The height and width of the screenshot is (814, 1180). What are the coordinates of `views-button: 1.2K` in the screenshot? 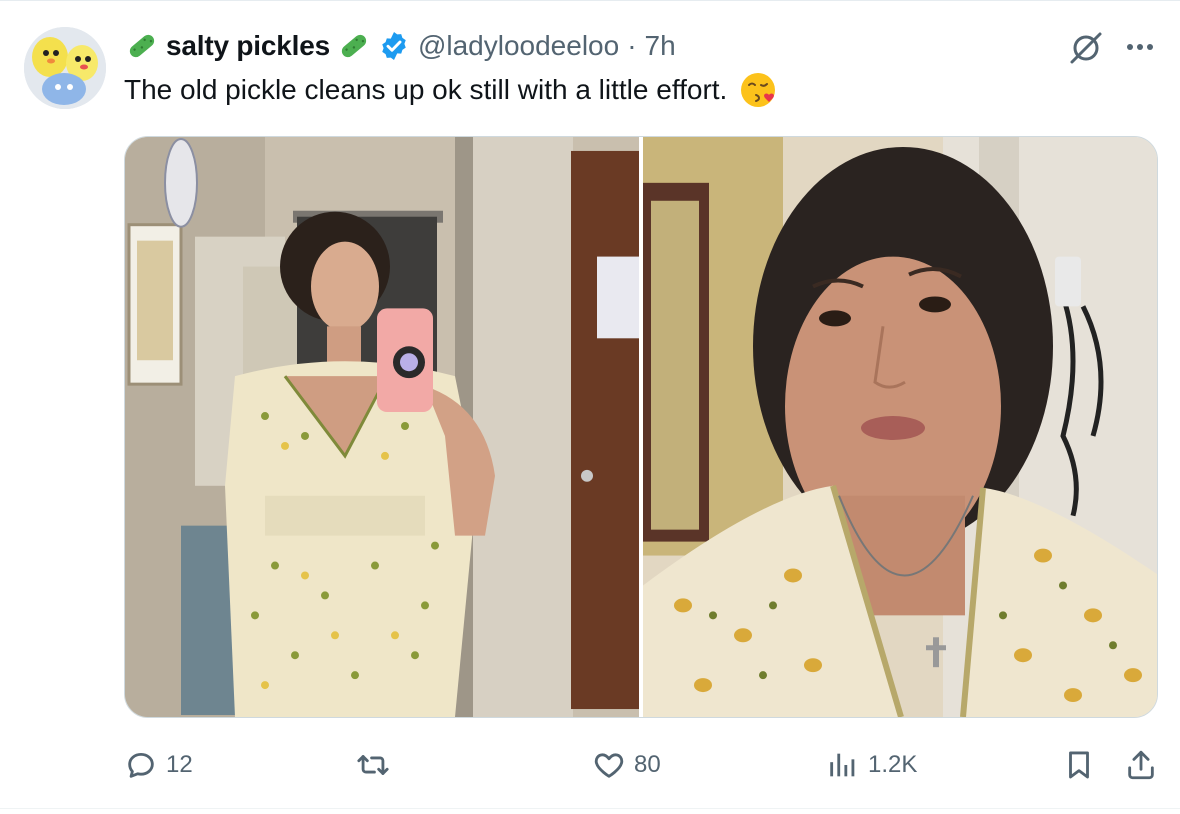 It's located at (871, 765).